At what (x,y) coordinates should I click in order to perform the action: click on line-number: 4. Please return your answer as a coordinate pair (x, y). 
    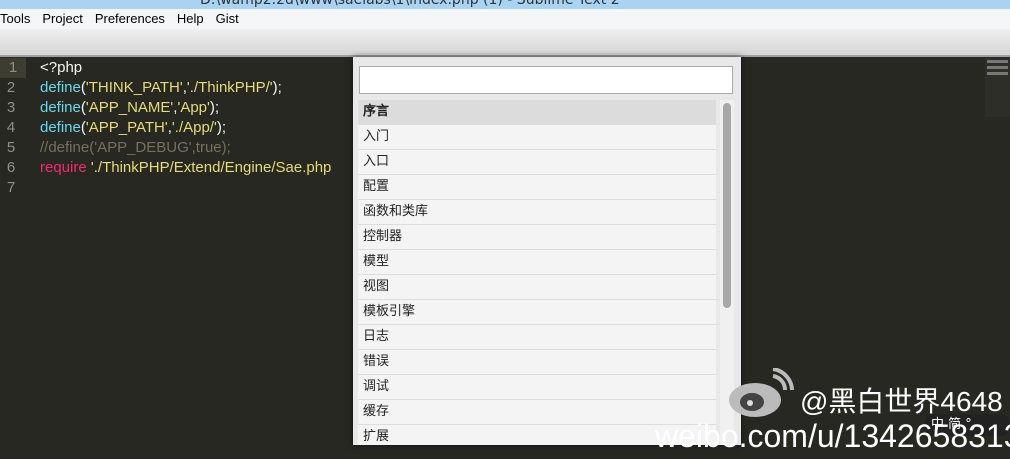
    Looking at the image, I should click on (11, 127).